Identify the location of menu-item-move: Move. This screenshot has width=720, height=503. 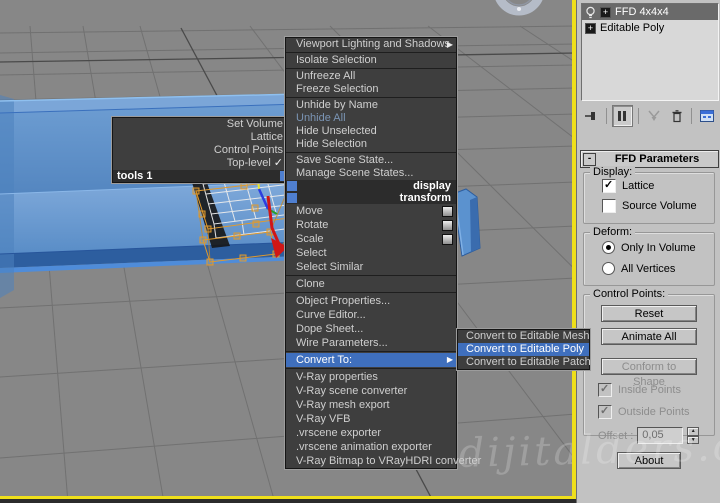
(371, 211).